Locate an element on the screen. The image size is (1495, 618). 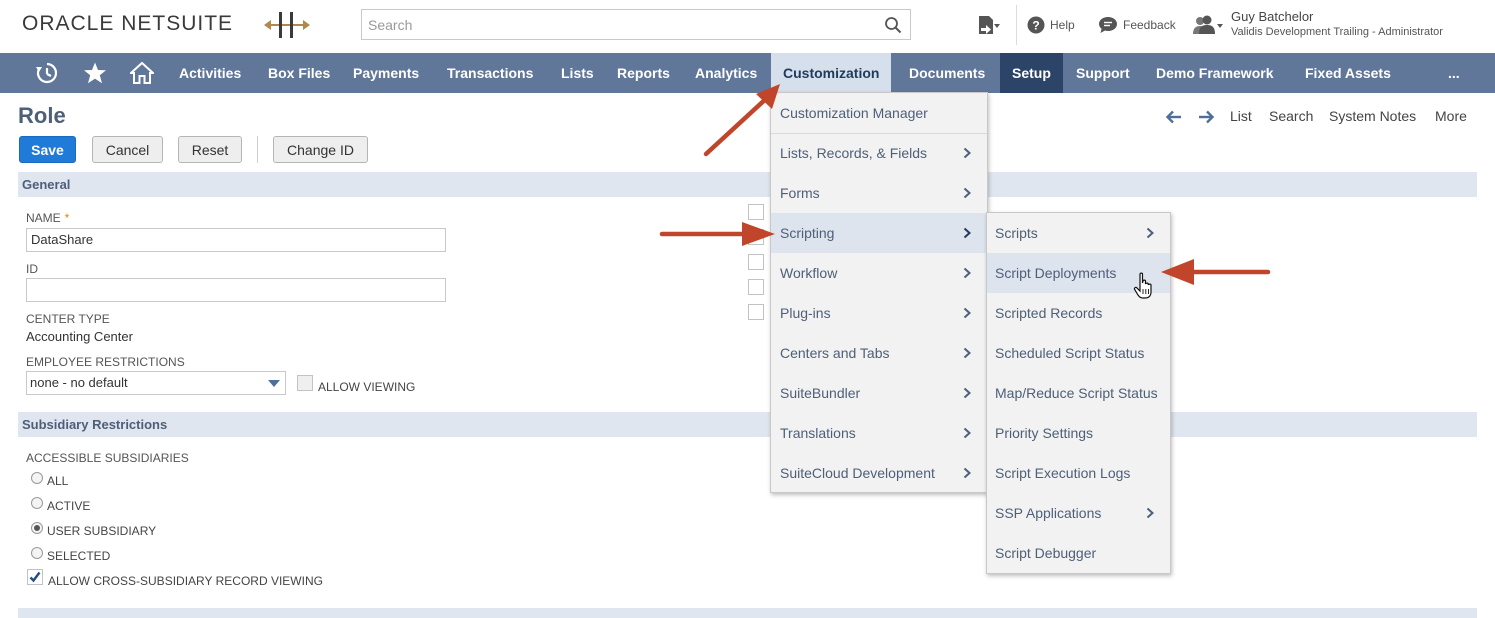
checkmark-icon is located at coordinates (35, 577).